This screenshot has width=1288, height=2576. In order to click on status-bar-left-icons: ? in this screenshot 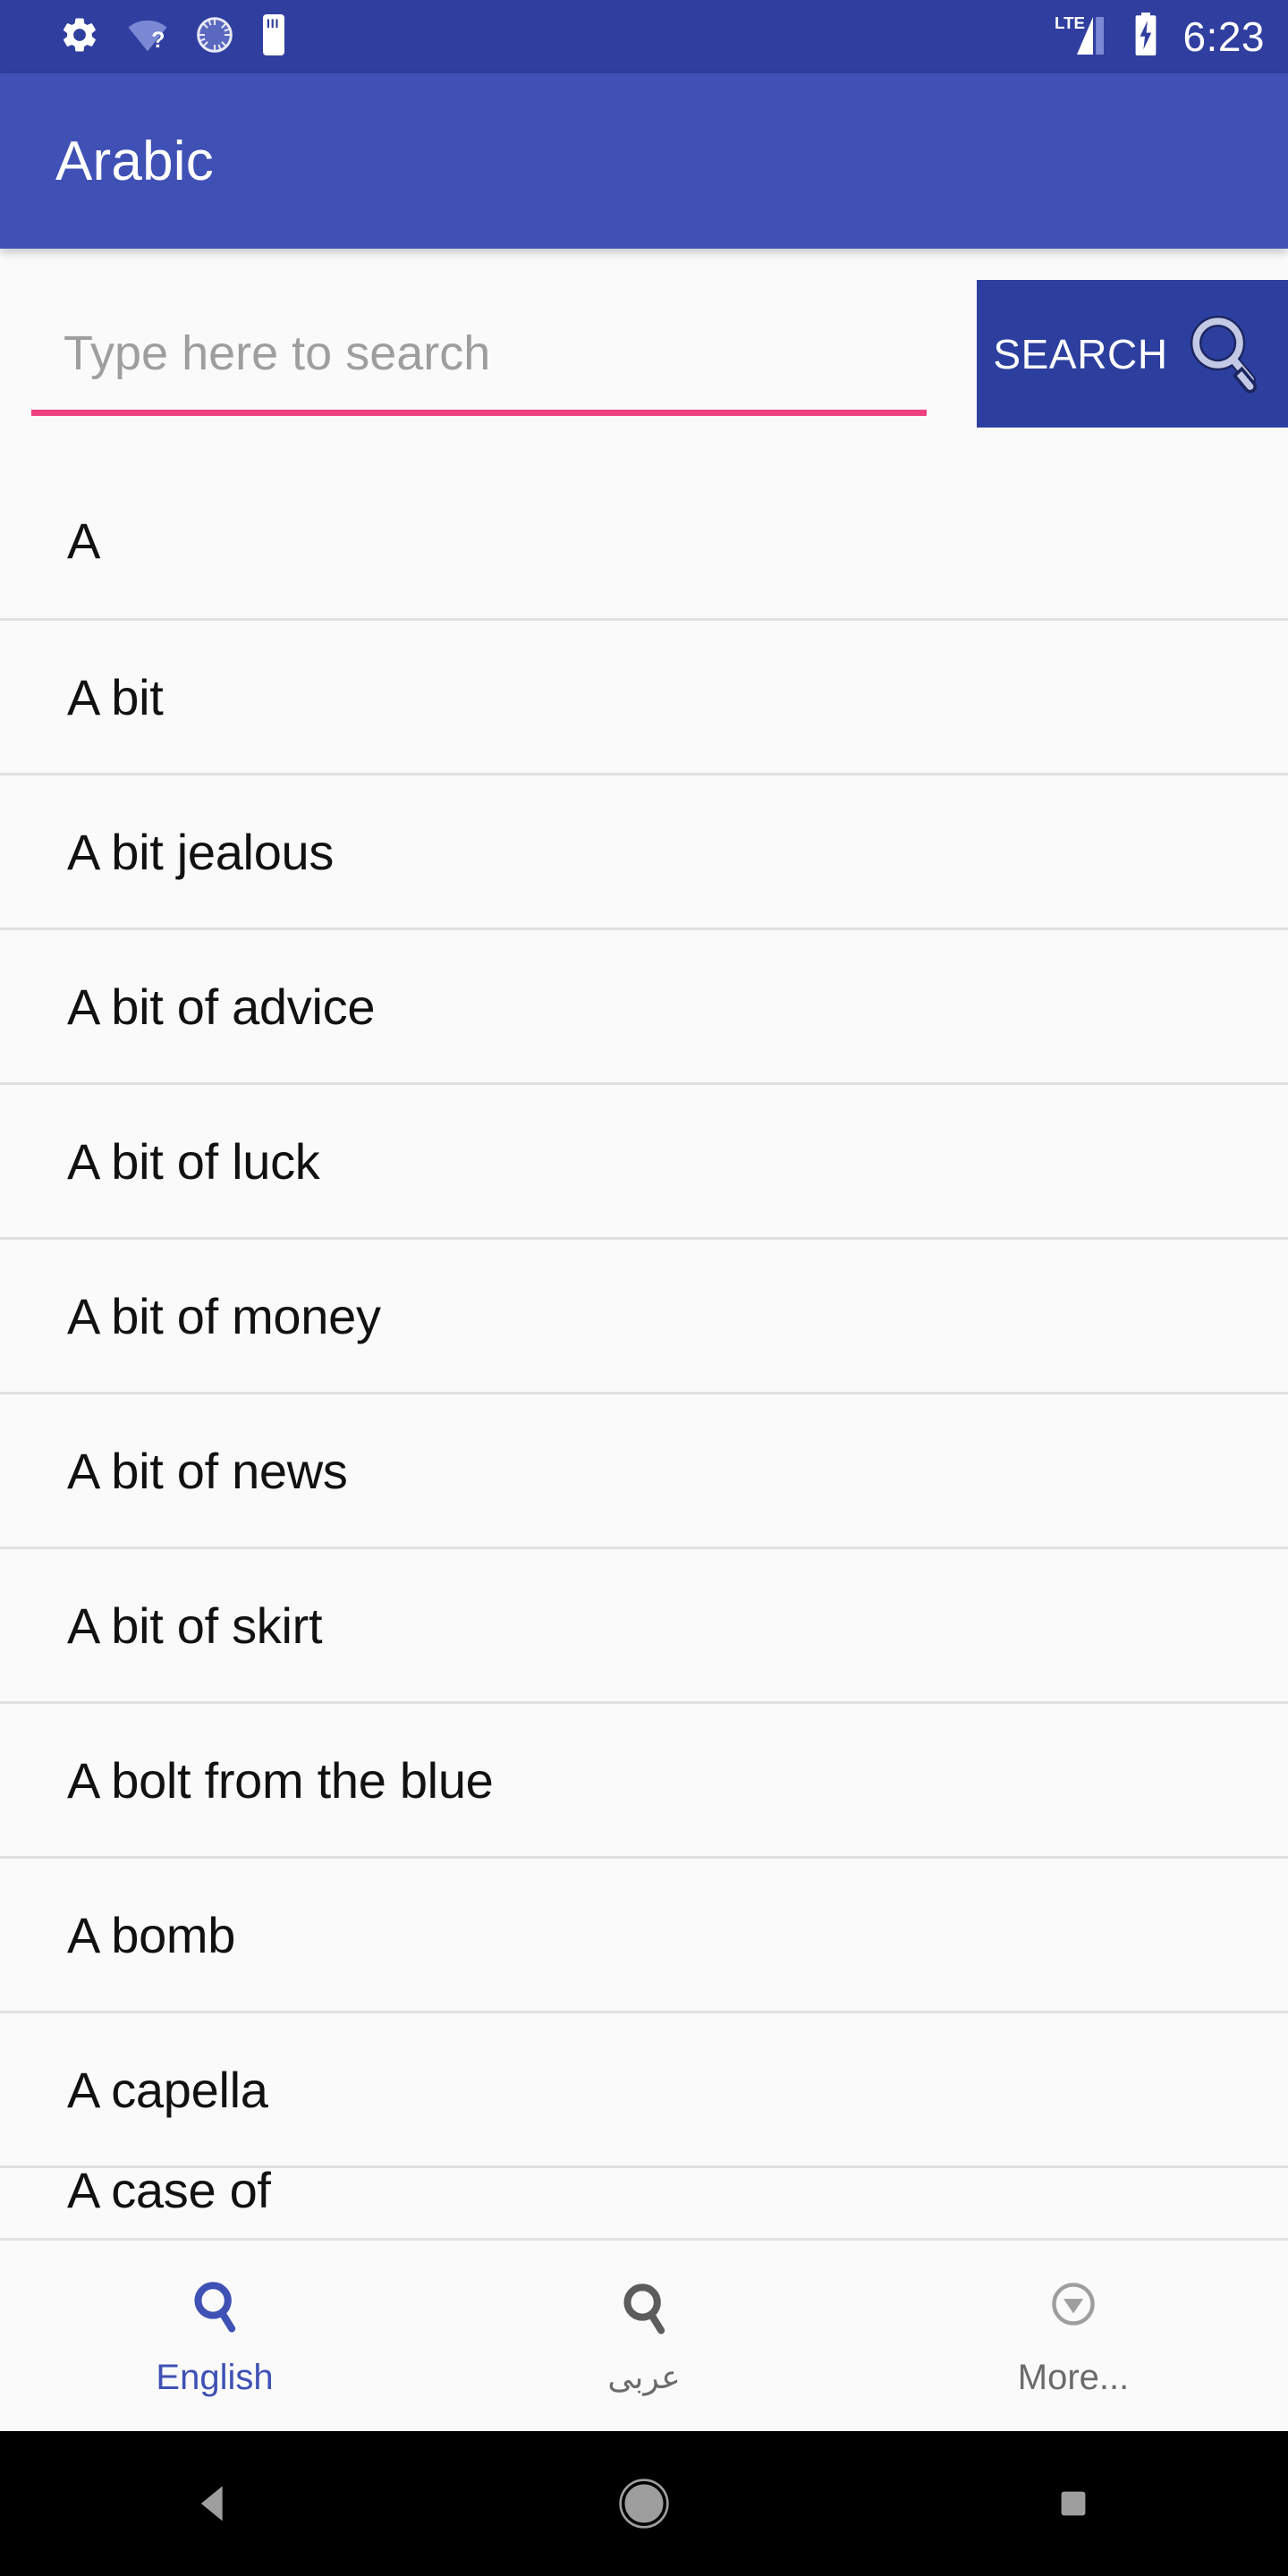, I will do `click(174, 36)`.